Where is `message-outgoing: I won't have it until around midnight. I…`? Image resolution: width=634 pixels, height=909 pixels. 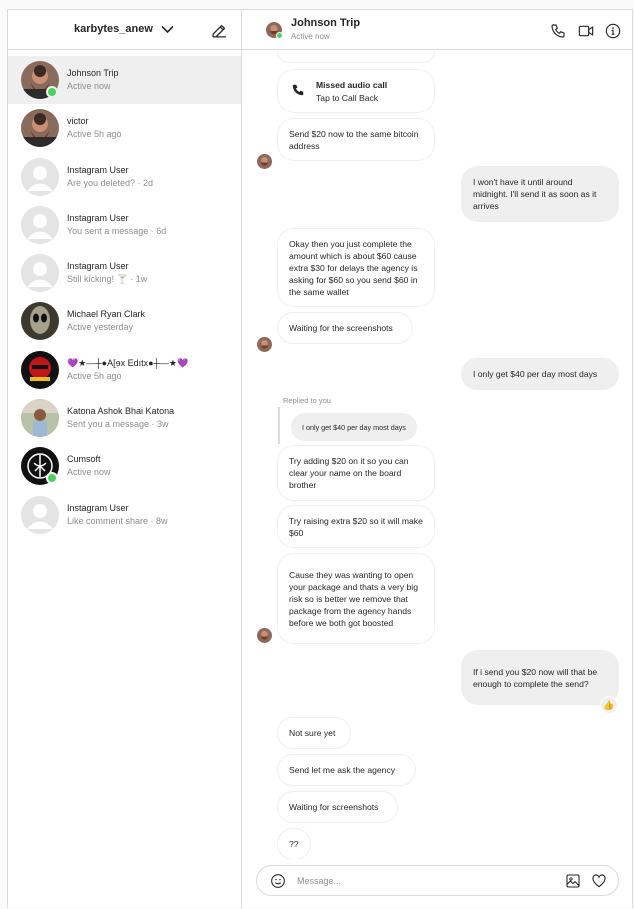 message-outgoing: I won't have it until around midnight. I… is located at coordinates (540, 194).